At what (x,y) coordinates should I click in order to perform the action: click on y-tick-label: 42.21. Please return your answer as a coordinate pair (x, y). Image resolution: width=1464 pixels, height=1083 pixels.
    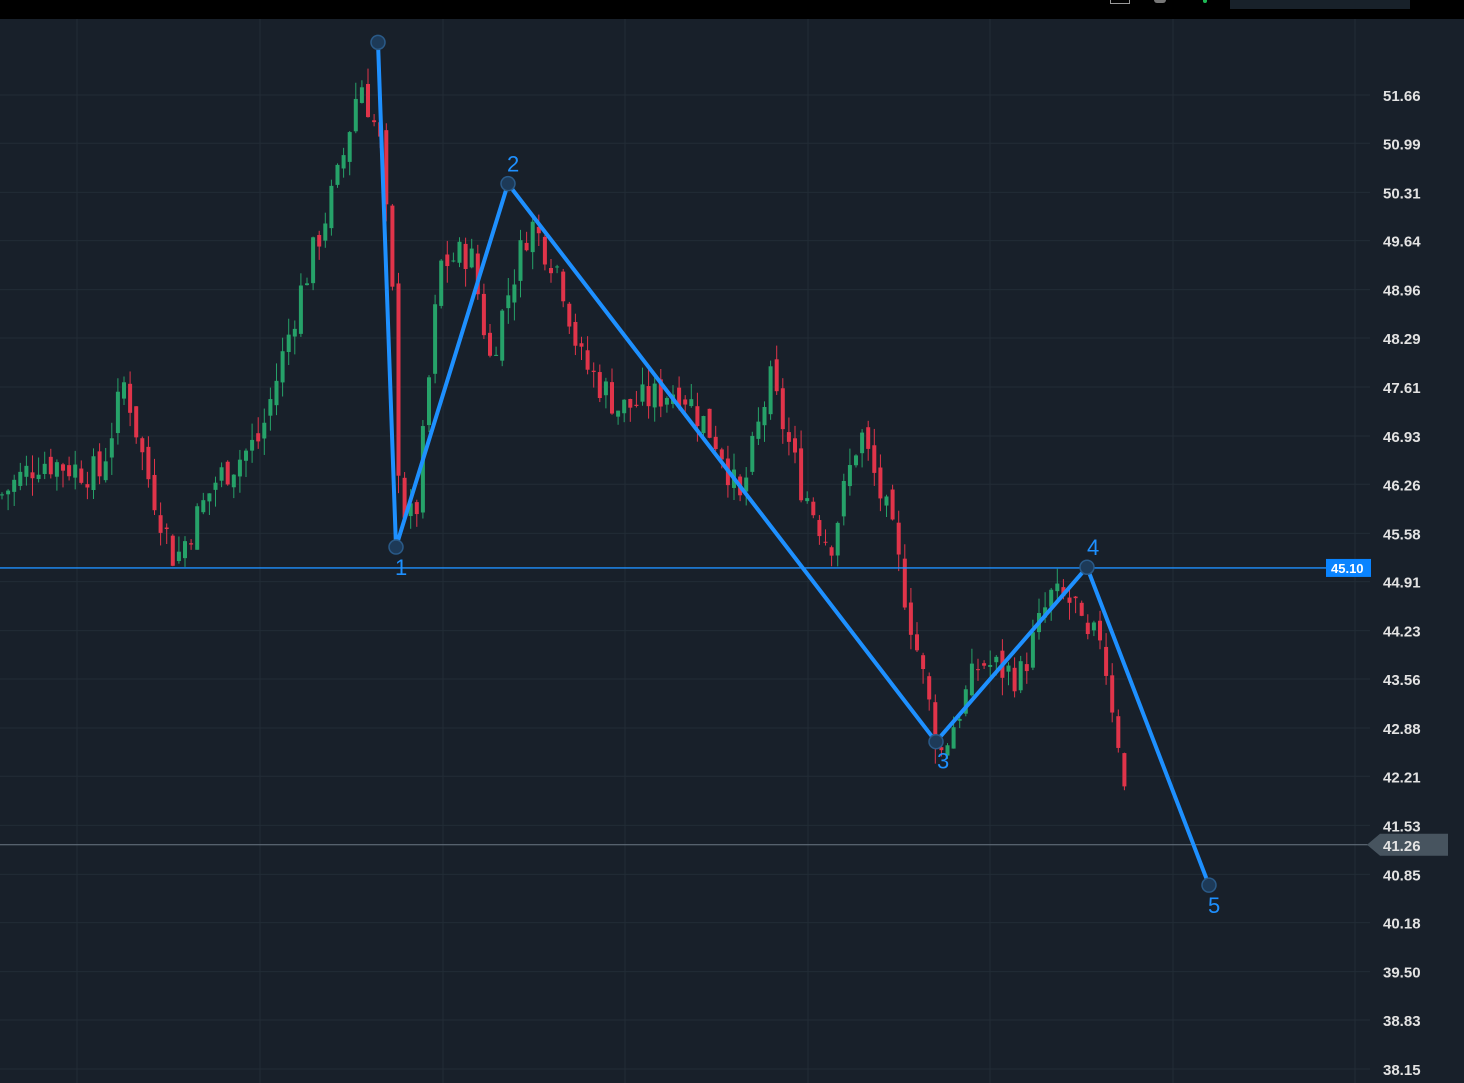
    Looking at the image, I should click on (1402, 777).